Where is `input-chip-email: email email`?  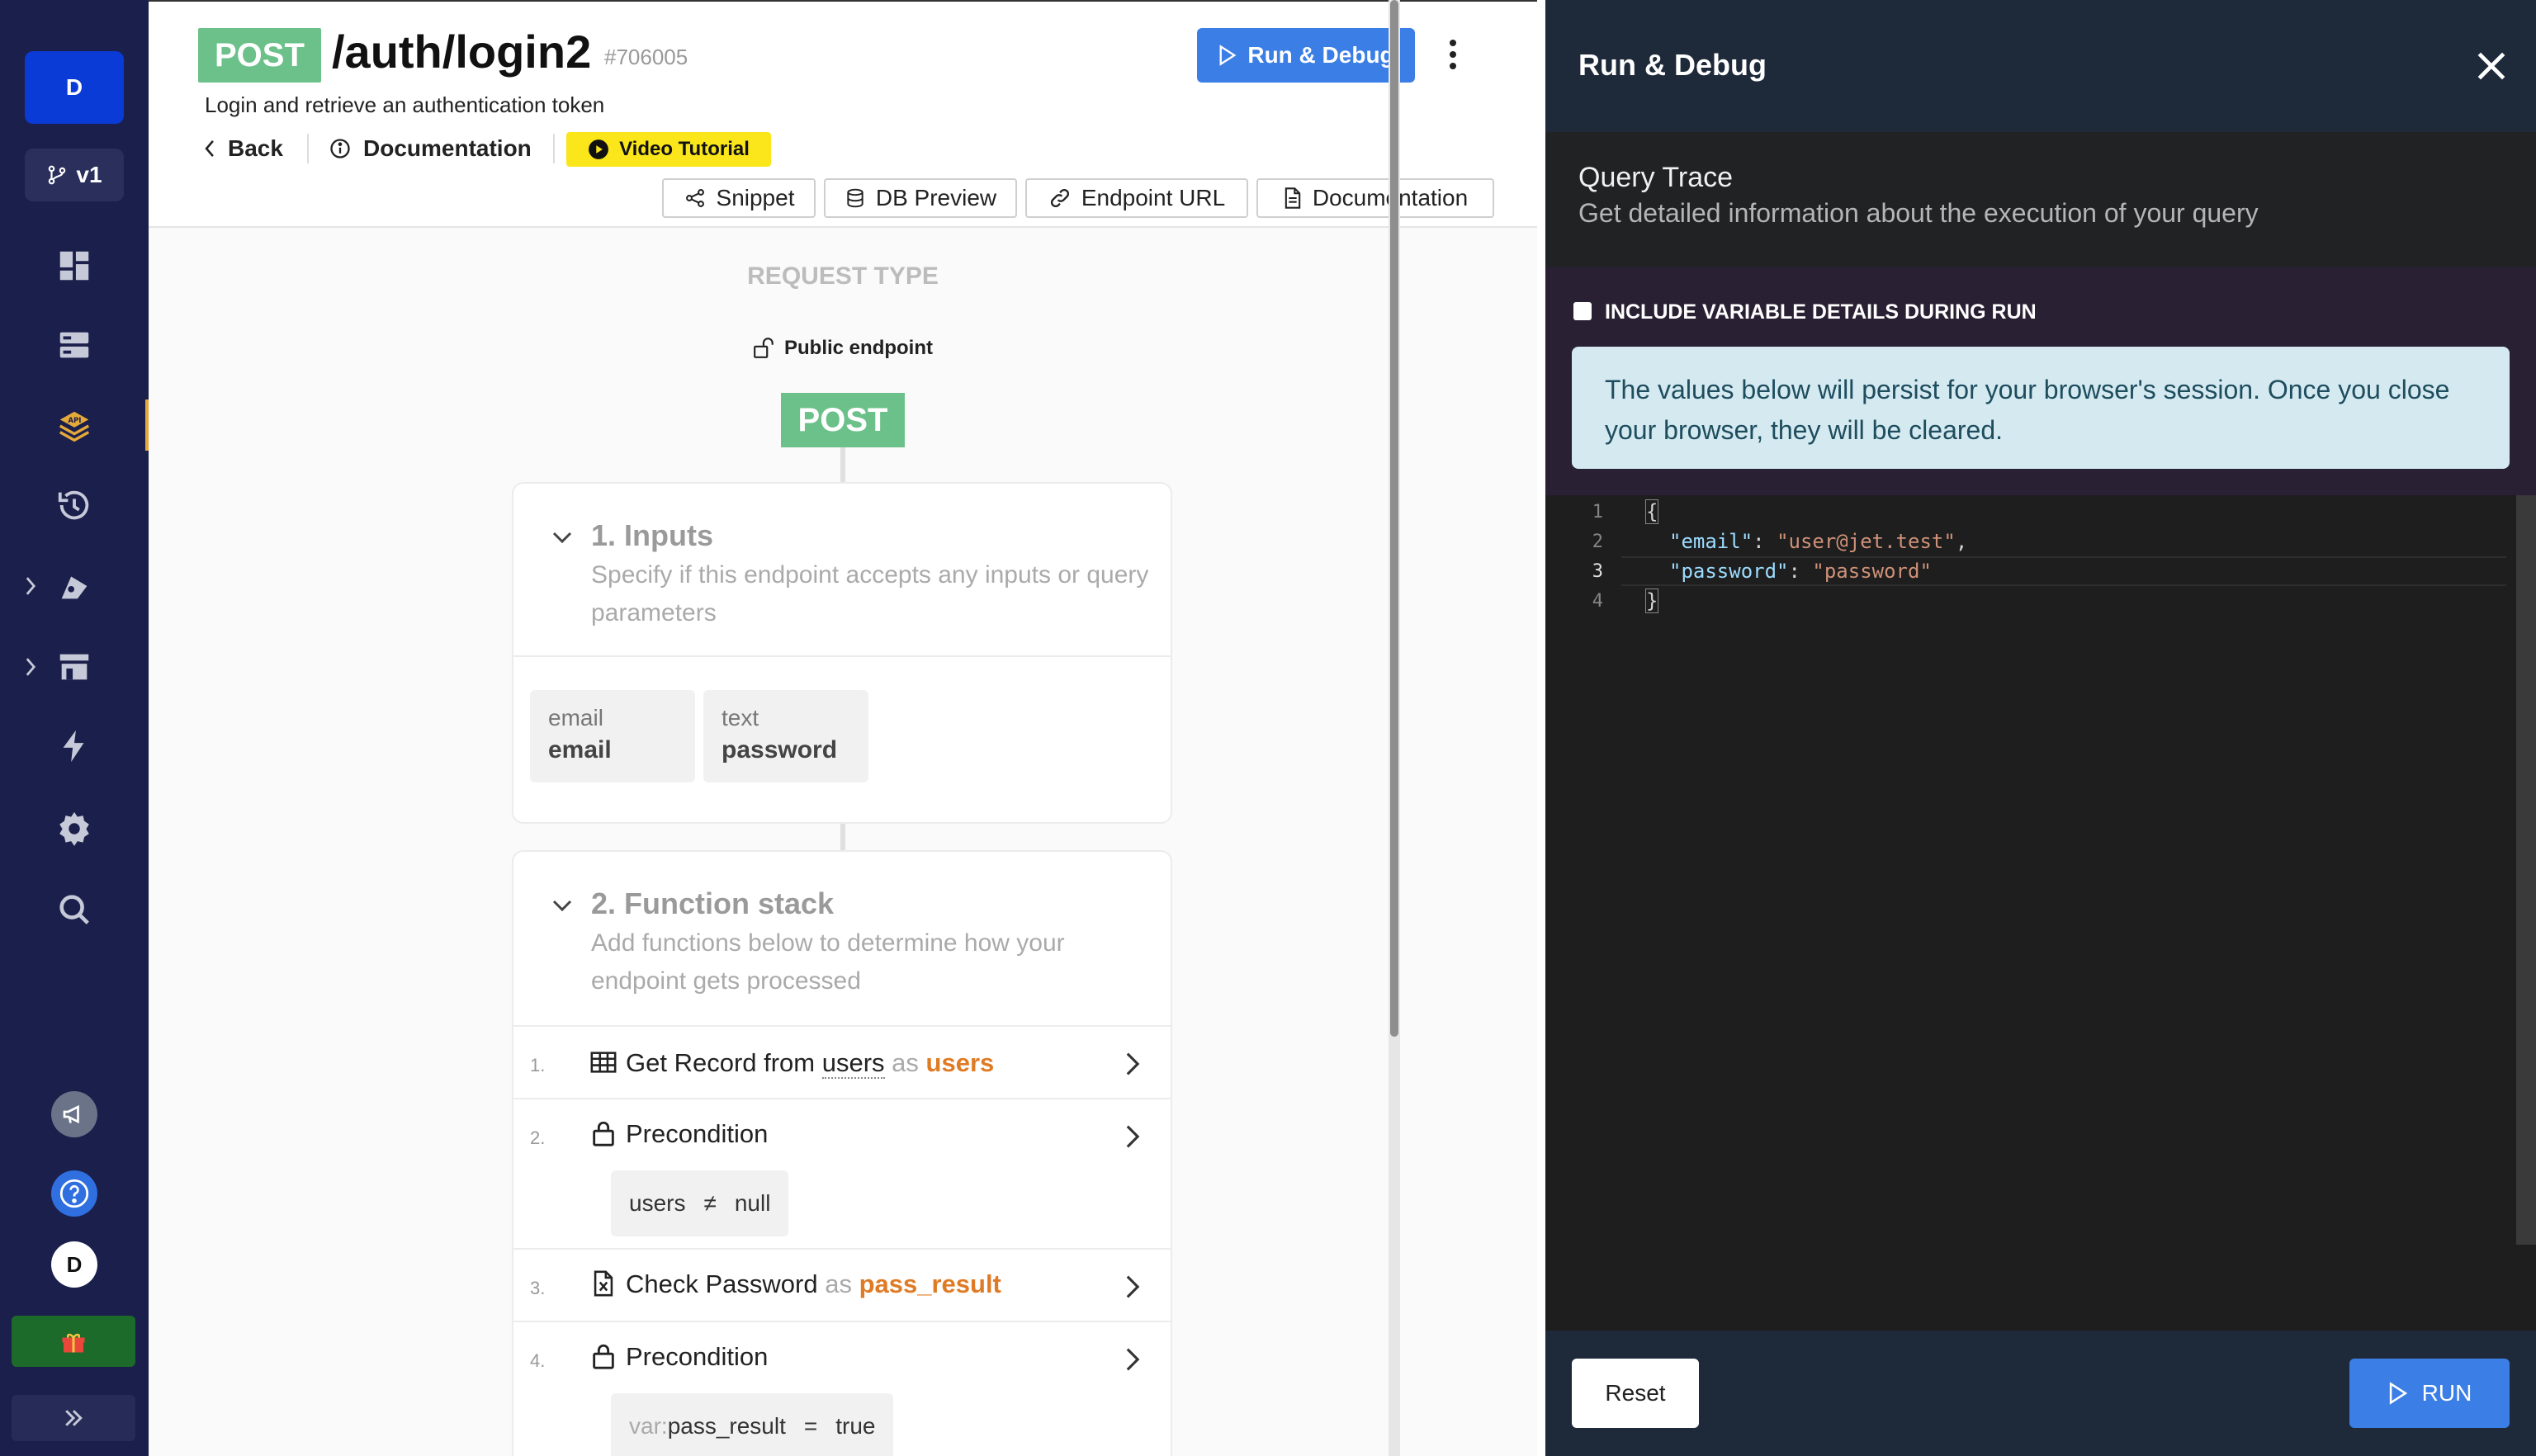
input-chip-email: email email is located at coordinates (612, 736).